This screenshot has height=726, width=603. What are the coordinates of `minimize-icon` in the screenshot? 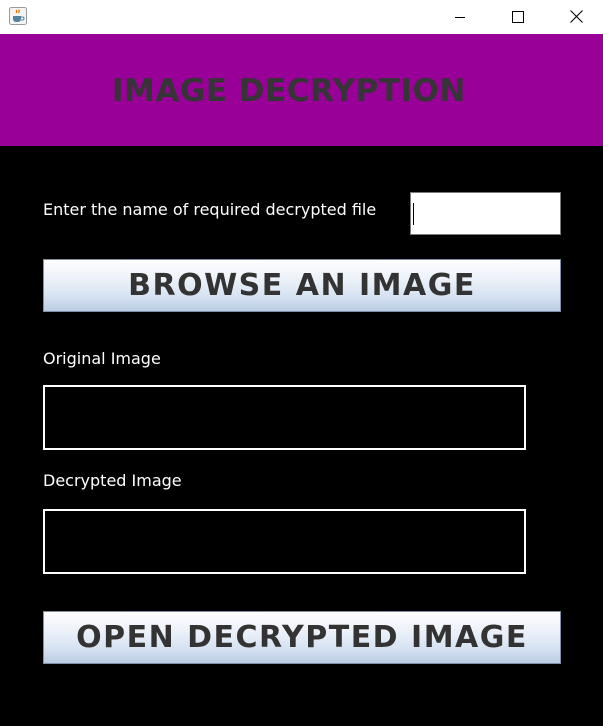 It's located at (460, 17).